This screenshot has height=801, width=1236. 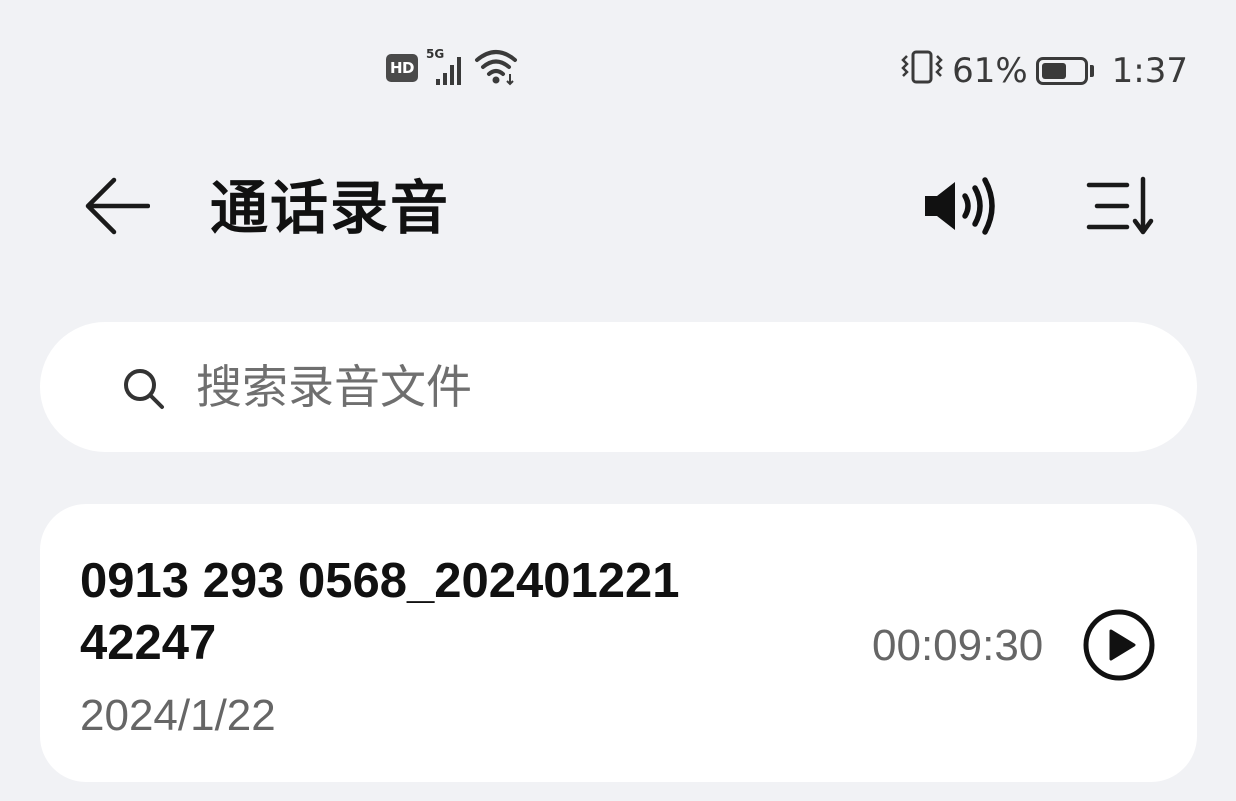 I want to click on battery-body, so click(x=1061, y=71).